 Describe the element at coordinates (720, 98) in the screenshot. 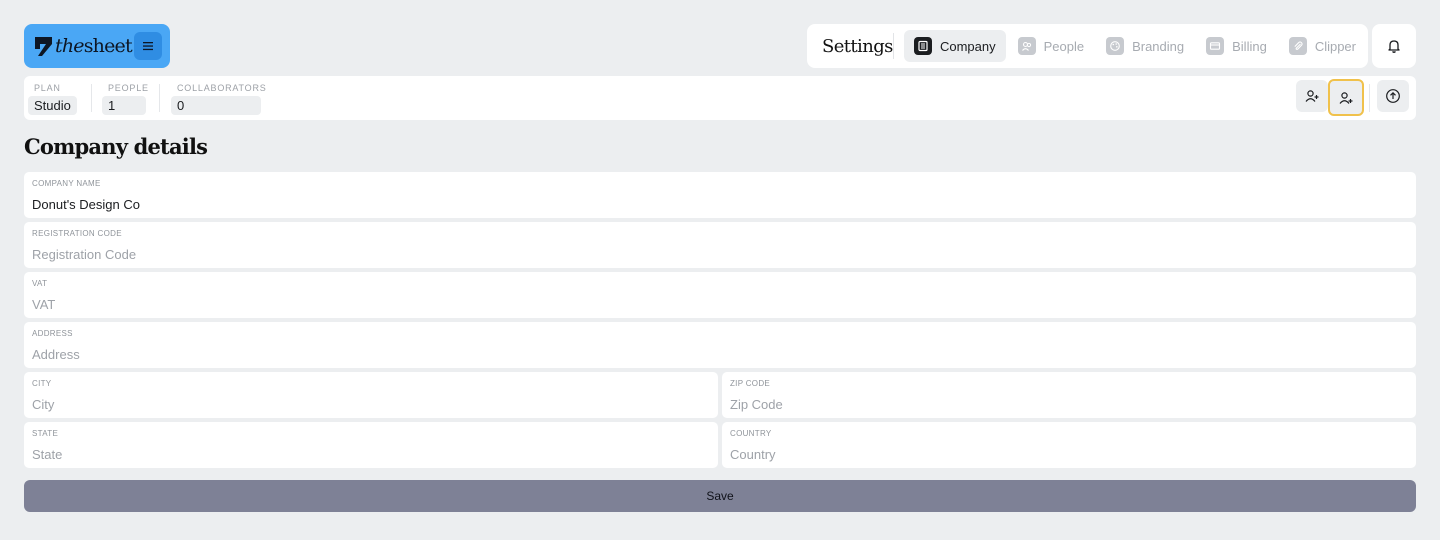

I see `account-summary-bar: Plan Studio People 1 Collaborators 0` at that location.